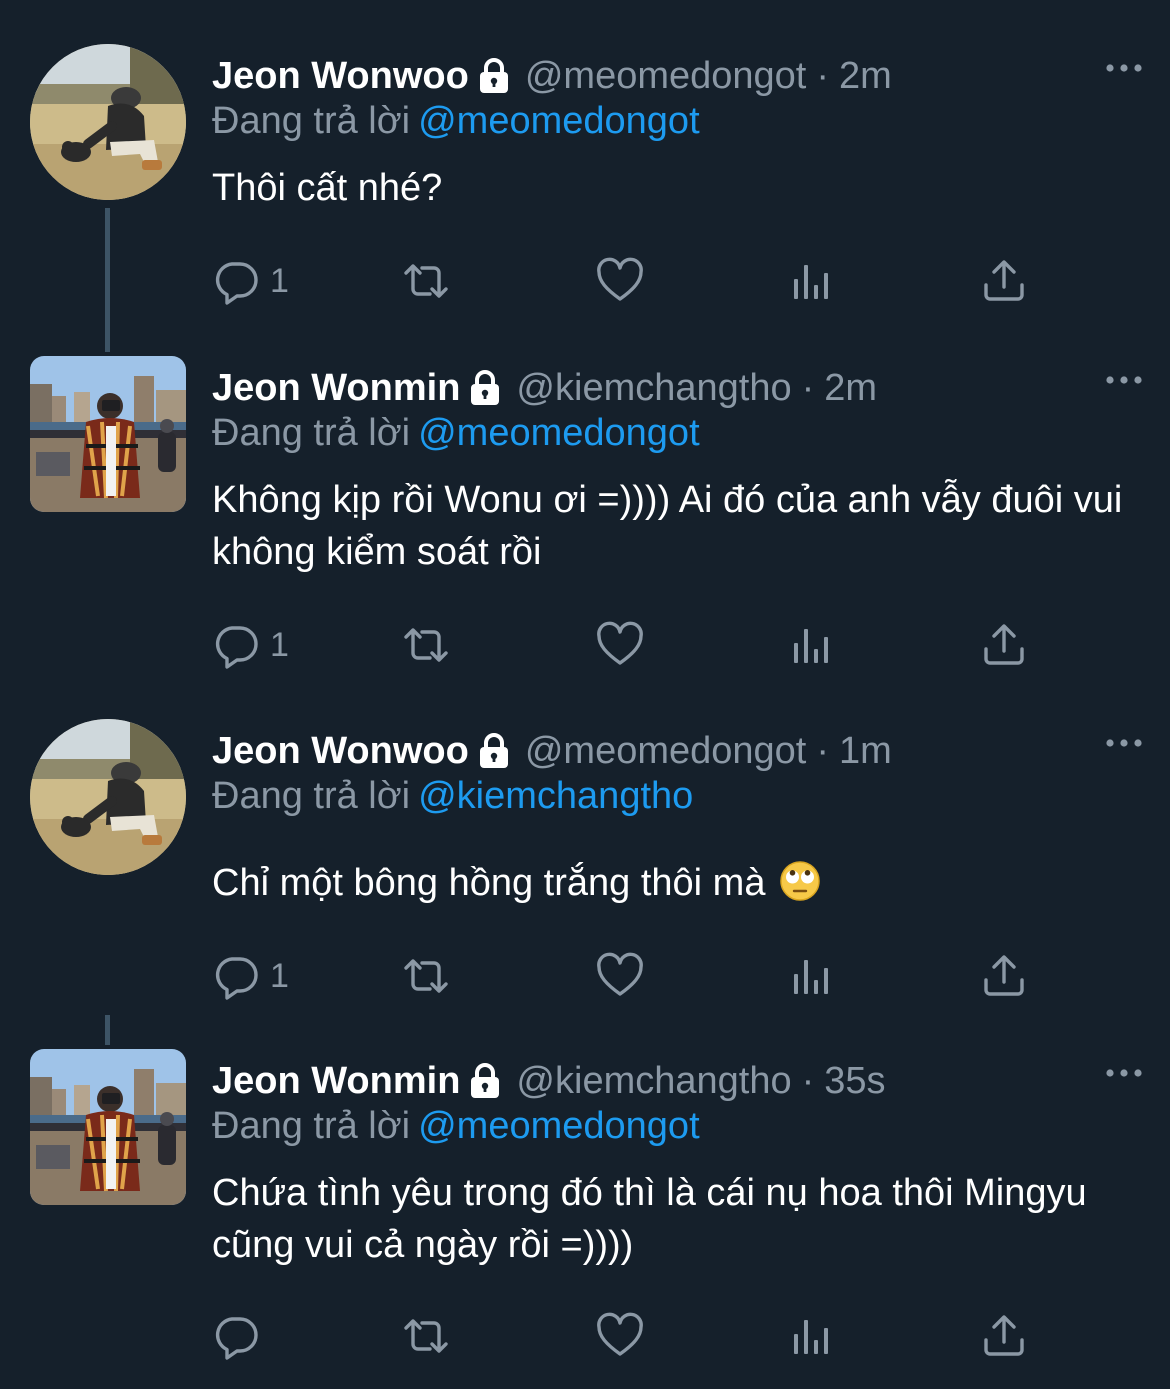  Describe the element at coordinates (672, 188) in the screenshot. I see `tweet-text: Thôi cất nhé?` at that location.